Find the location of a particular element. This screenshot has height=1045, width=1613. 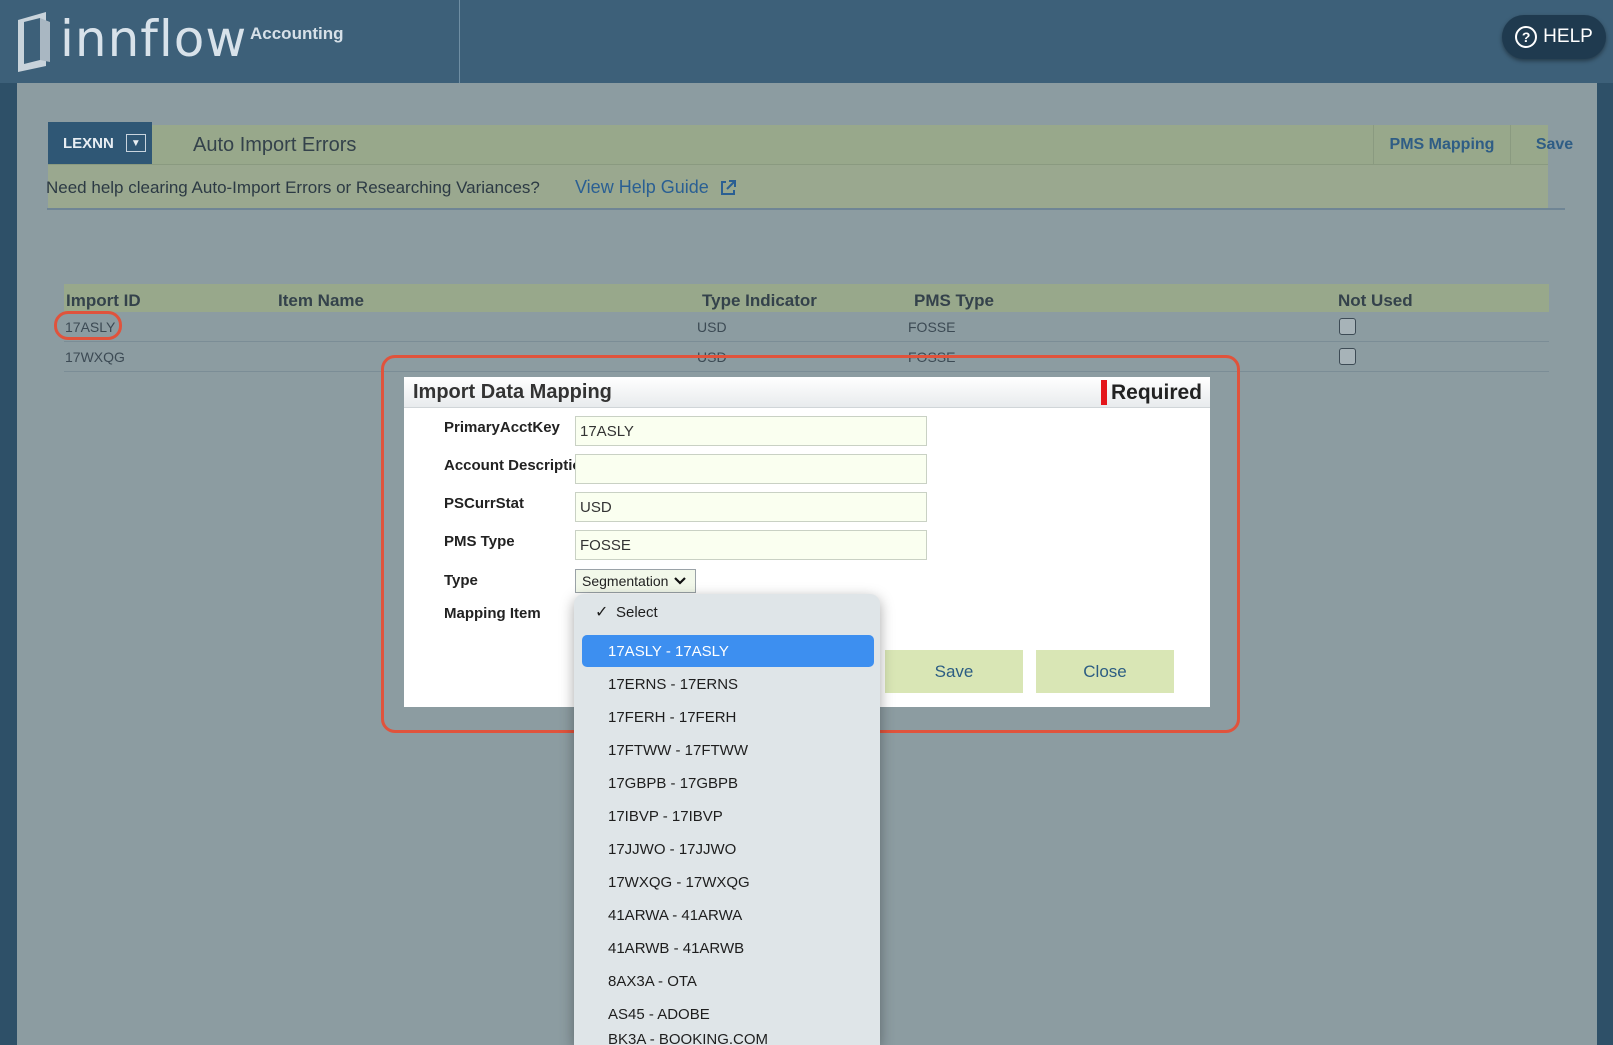

type-label: Type is located at coordinates (461, 580).